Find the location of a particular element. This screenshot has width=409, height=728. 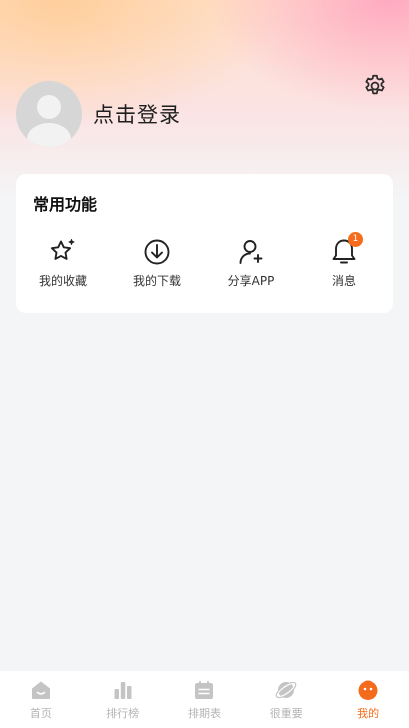

download-icon is located at coordinates (157, 252).